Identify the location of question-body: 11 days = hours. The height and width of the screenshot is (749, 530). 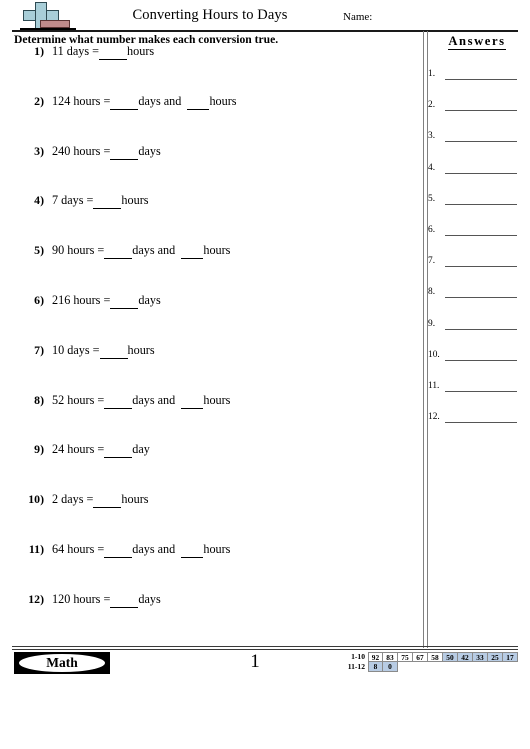
(103, 52).